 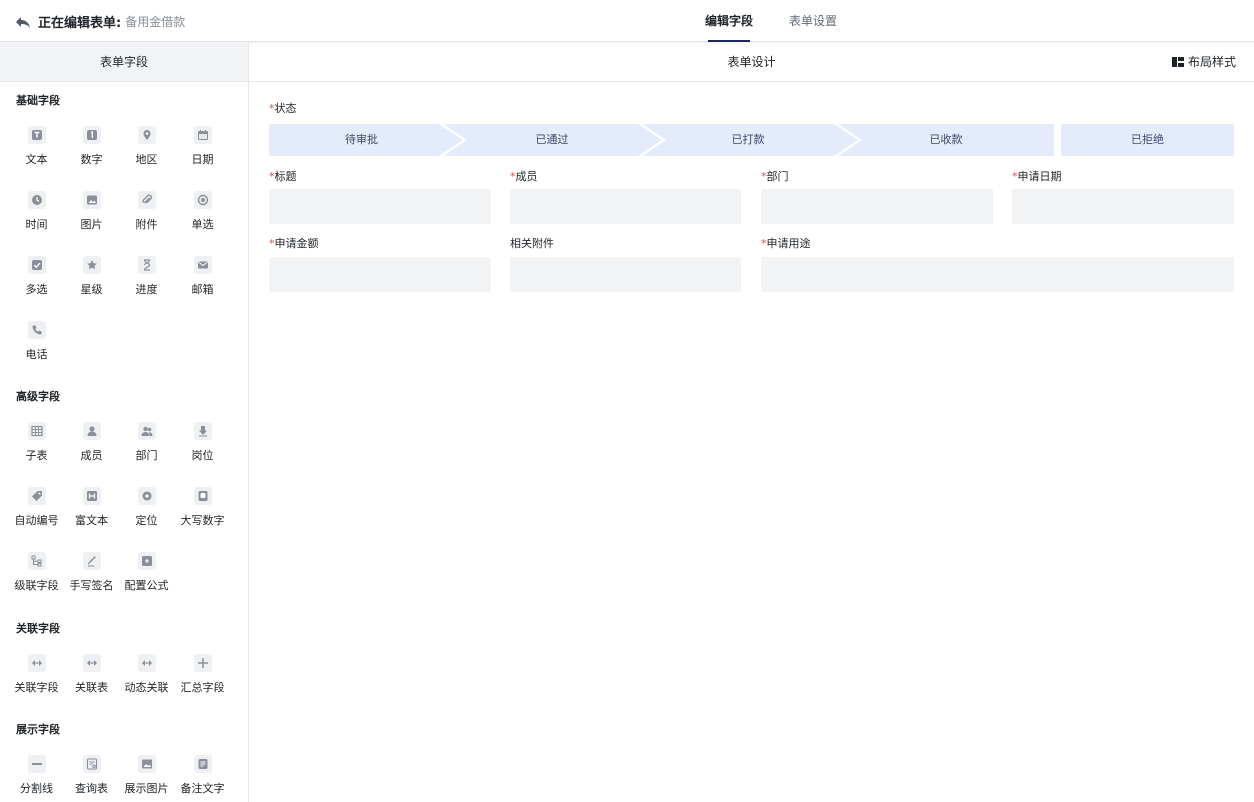 I want to click on apply-date-field-label: *申请日期, so click(x=1037, y=176).